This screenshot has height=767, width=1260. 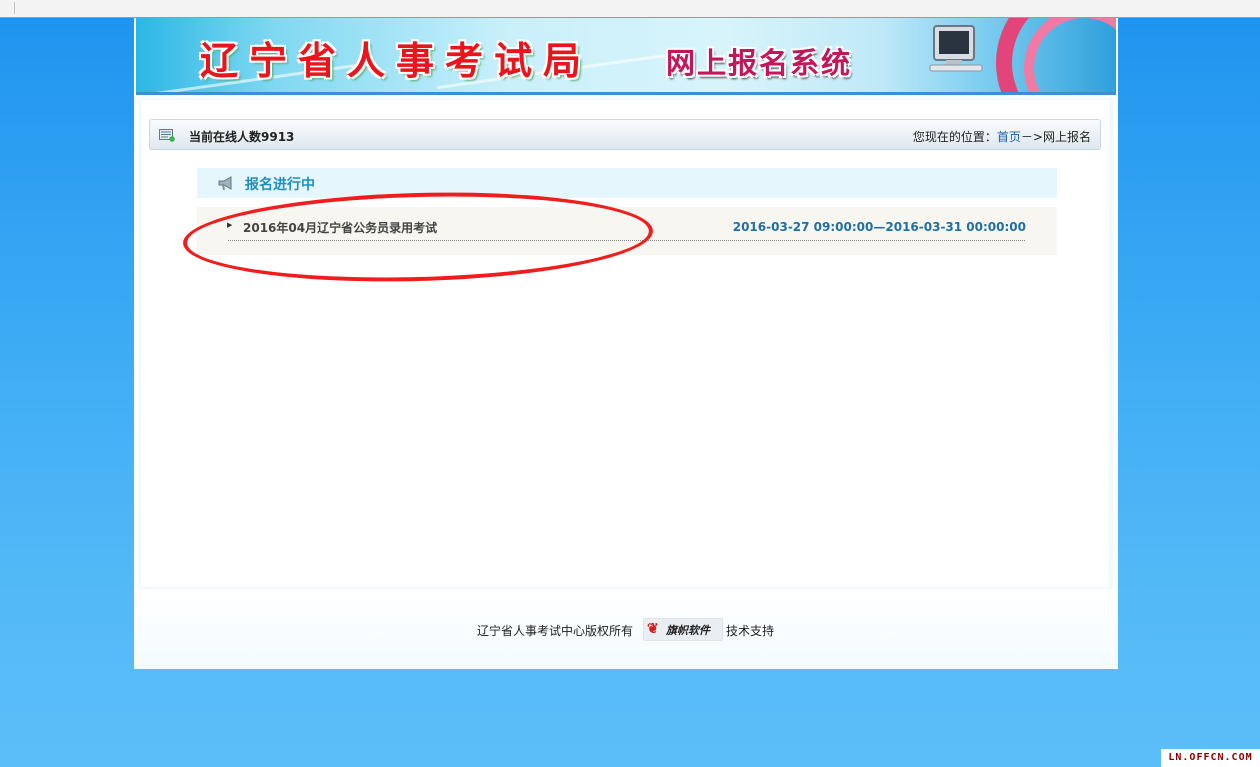 I want to click on banner-subtitle: 网上报名系统, so click(x=759, y=63).